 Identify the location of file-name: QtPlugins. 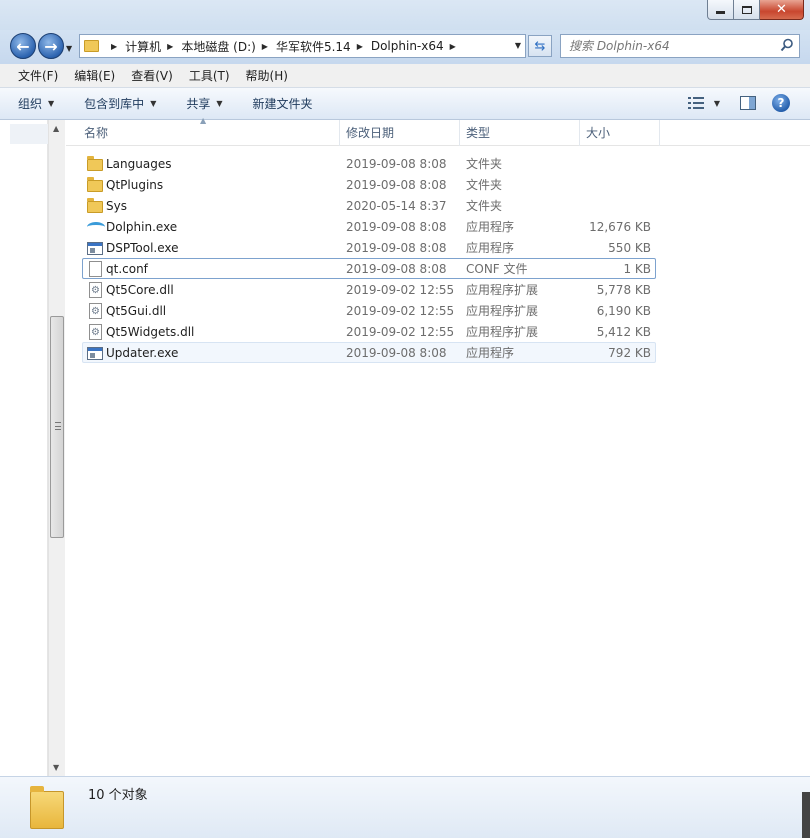
(135, 185).